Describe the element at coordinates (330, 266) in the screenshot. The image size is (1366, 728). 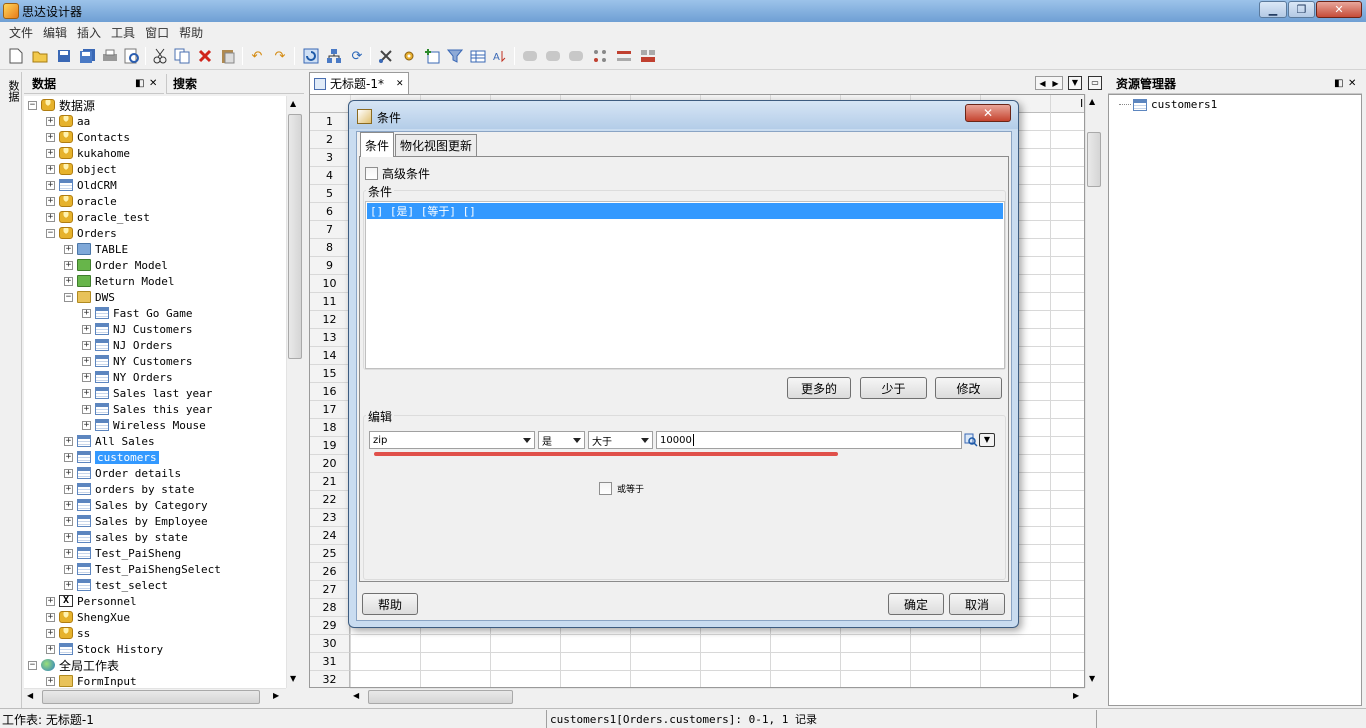
I see `row-header: 9` at that location.